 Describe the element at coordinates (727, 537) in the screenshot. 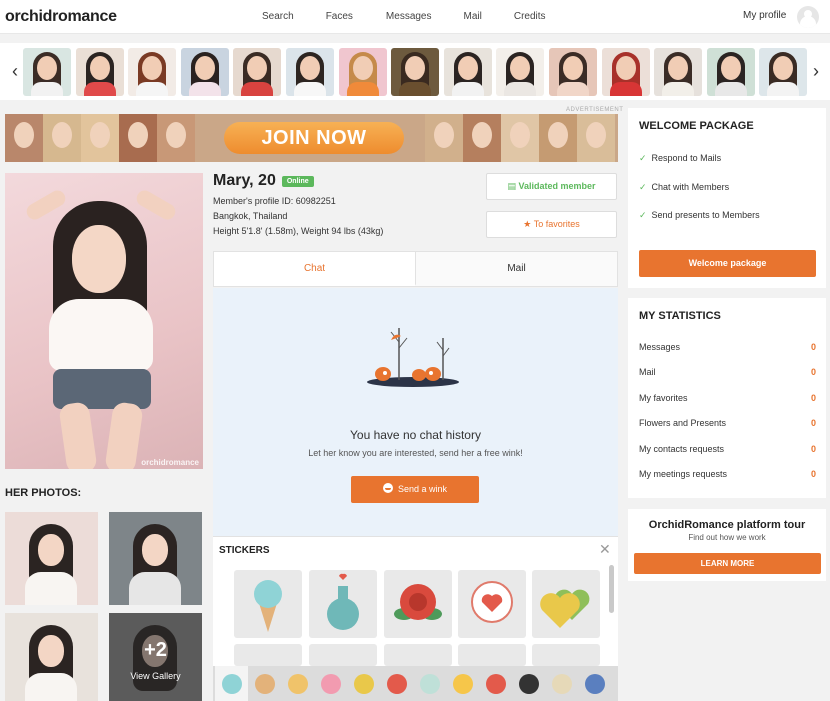

I see `tour-subtitle: Find out how we work` at that location.